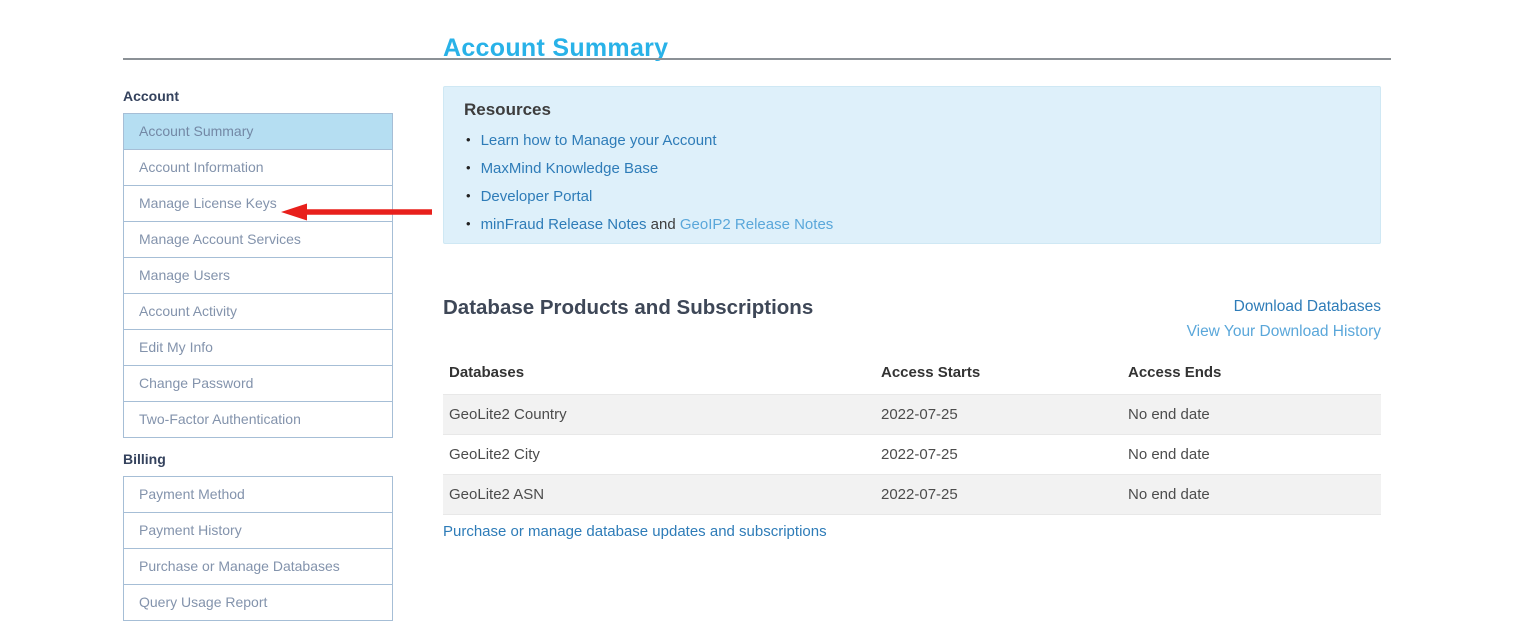 The image size is (1536, 634). Describe the element at coordinates (1175, 372) in the screenshot. I see `column-header-access-ends: Access Ends` at that location.